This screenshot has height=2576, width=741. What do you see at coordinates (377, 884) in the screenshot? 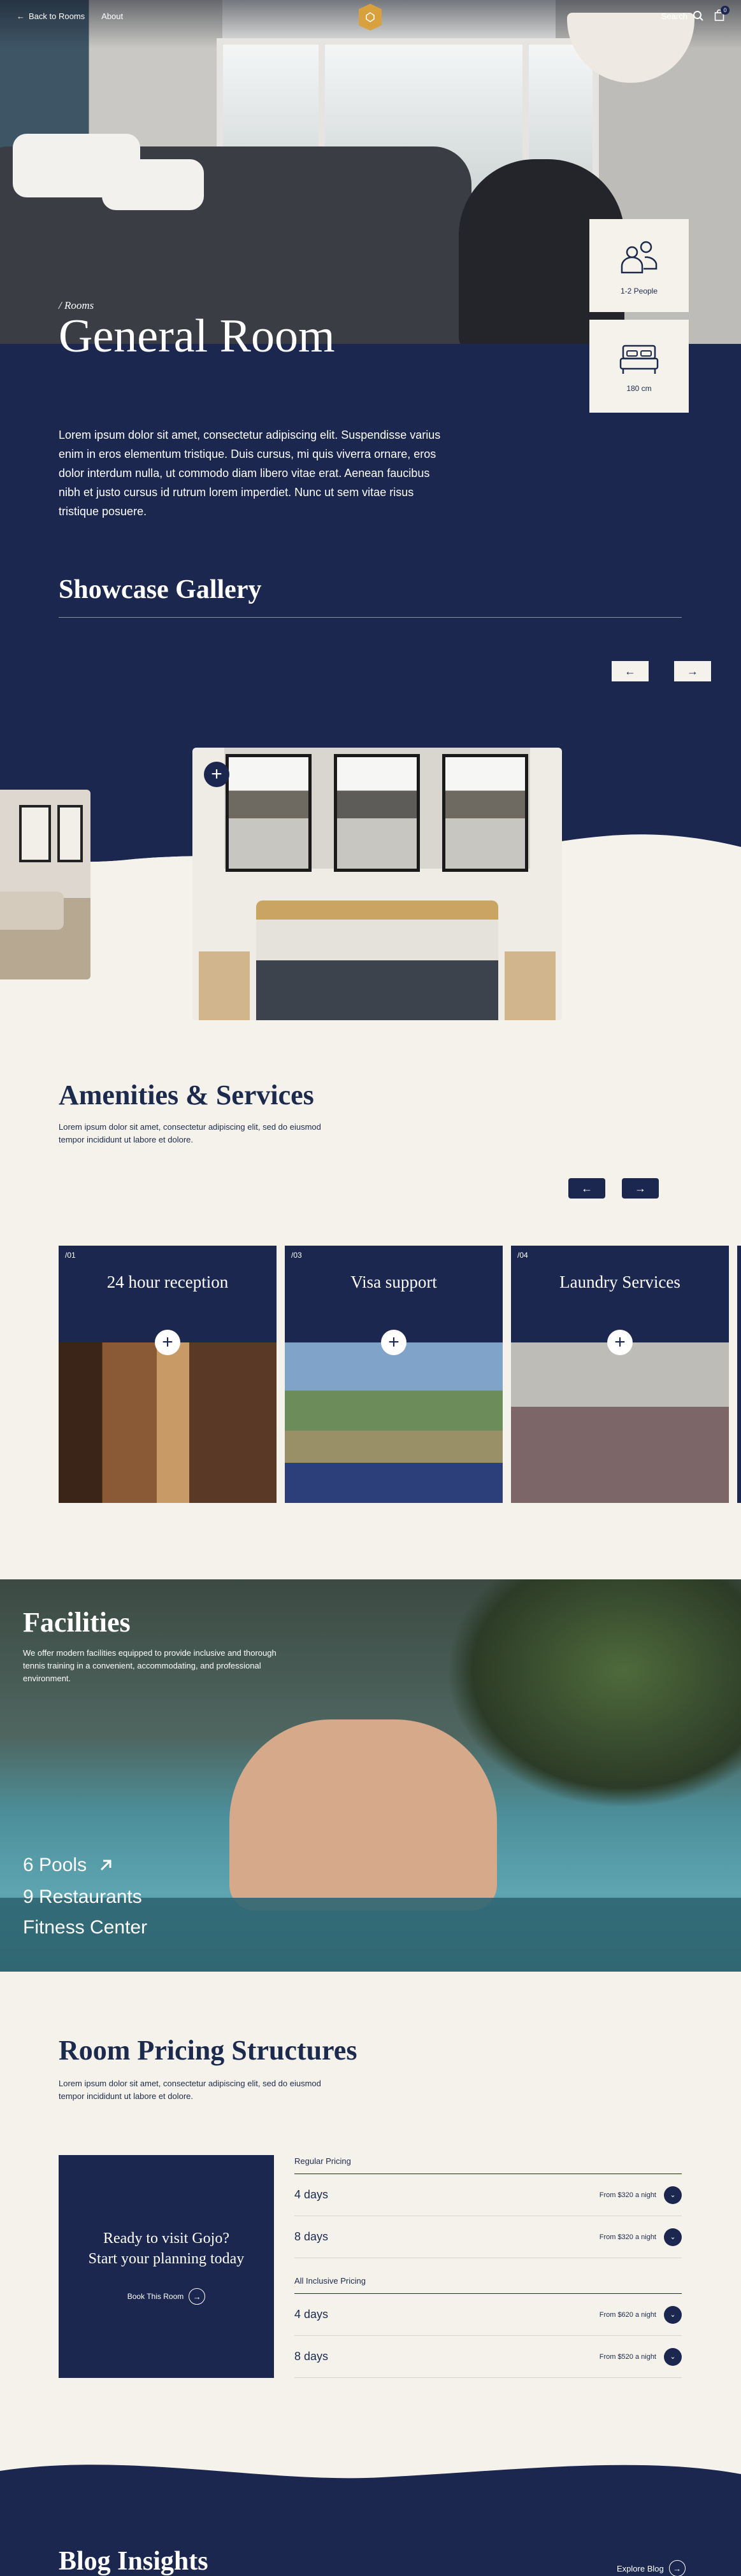
I see `gallery-image-bedroom` at bounding box center [377, 884].